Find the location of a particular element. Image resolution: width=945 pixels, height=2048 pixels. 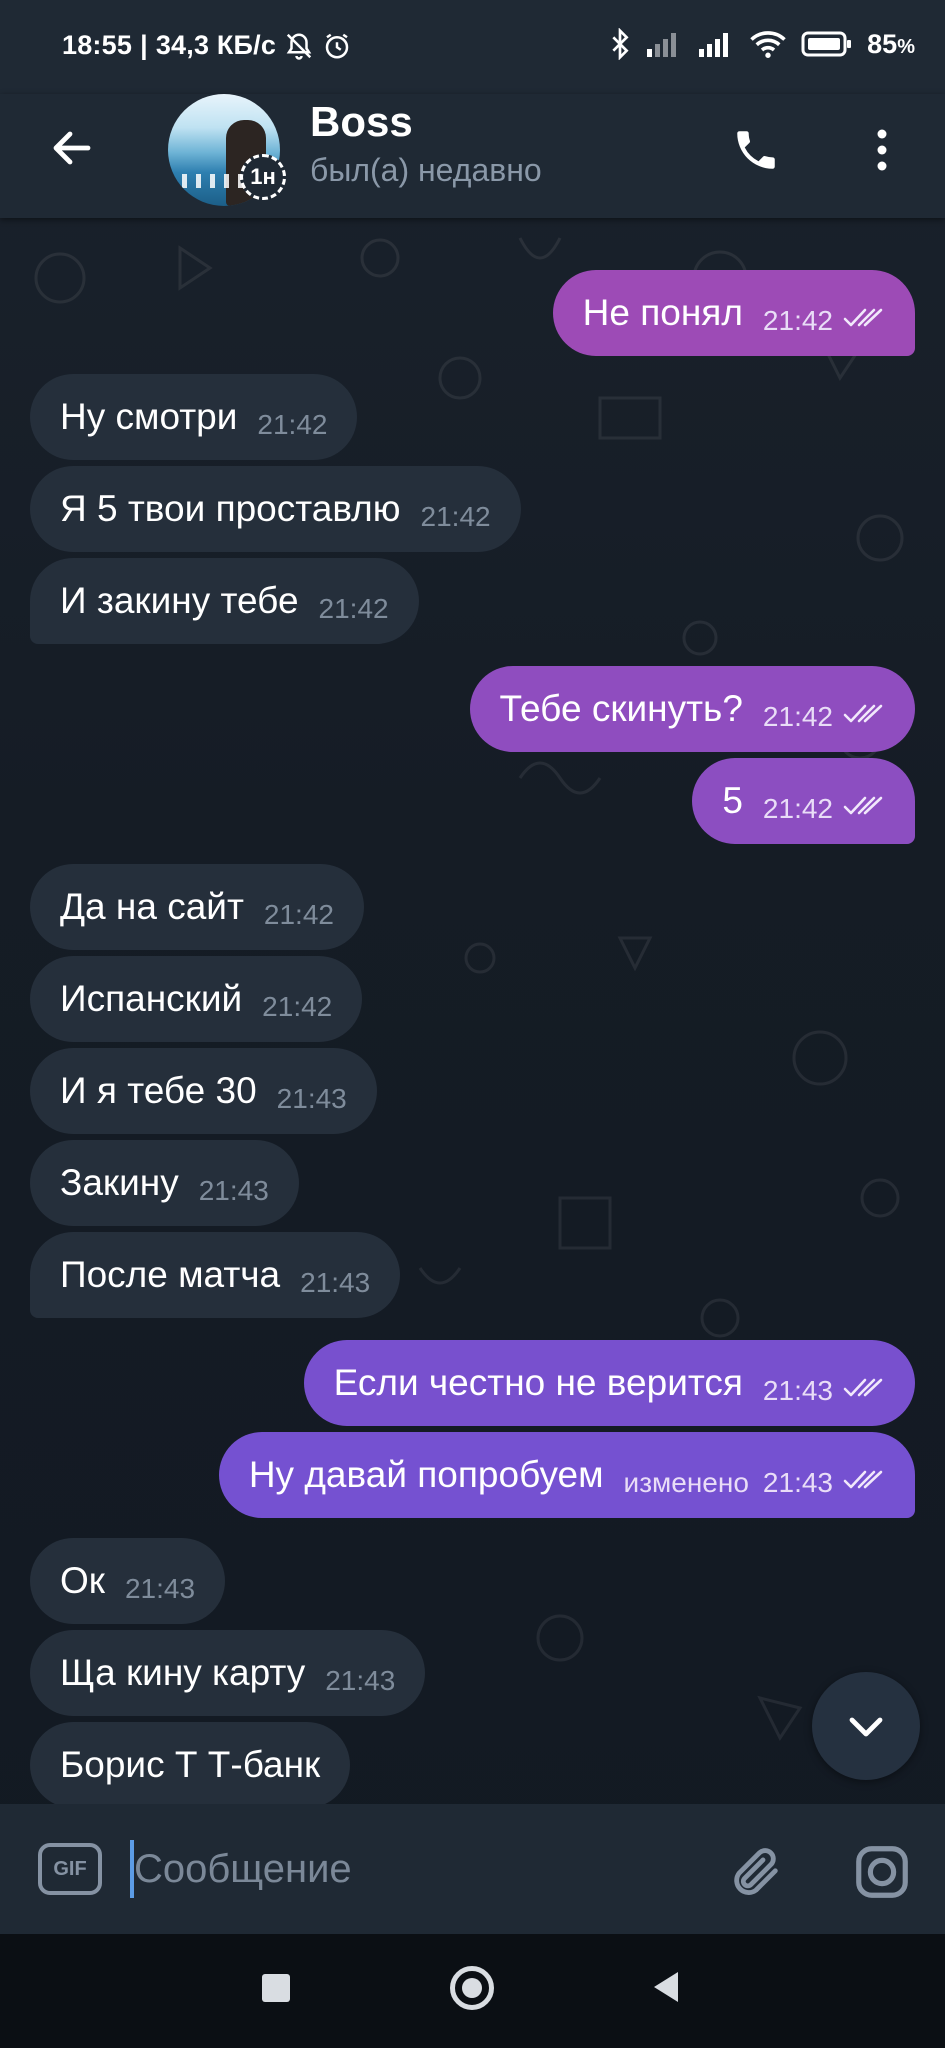

message-text: И закину тебе is located at coordinates (179, 600).